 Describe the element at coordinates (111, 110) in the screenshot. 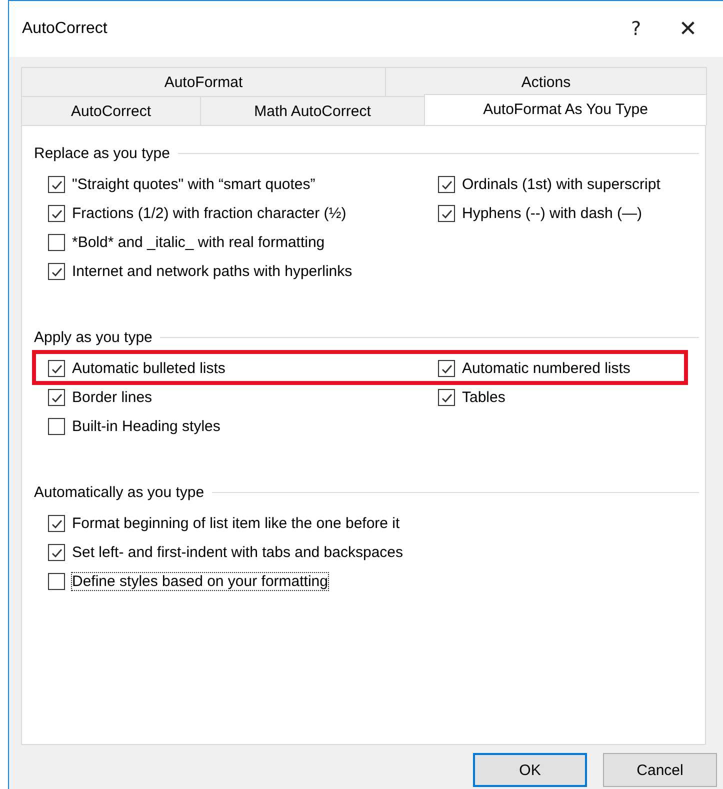

I see `tab: AutoCorrect` at that location.